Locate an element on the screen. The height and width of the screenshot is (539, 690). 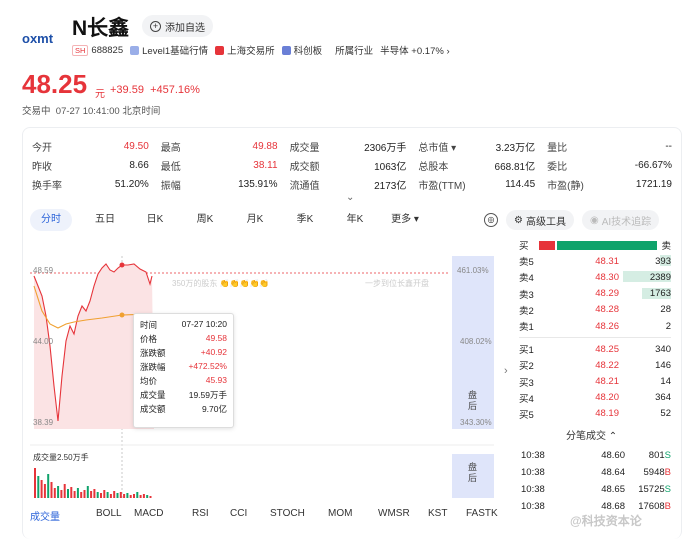
indicator-rsi: RSI is located at coordinates (211, 515).